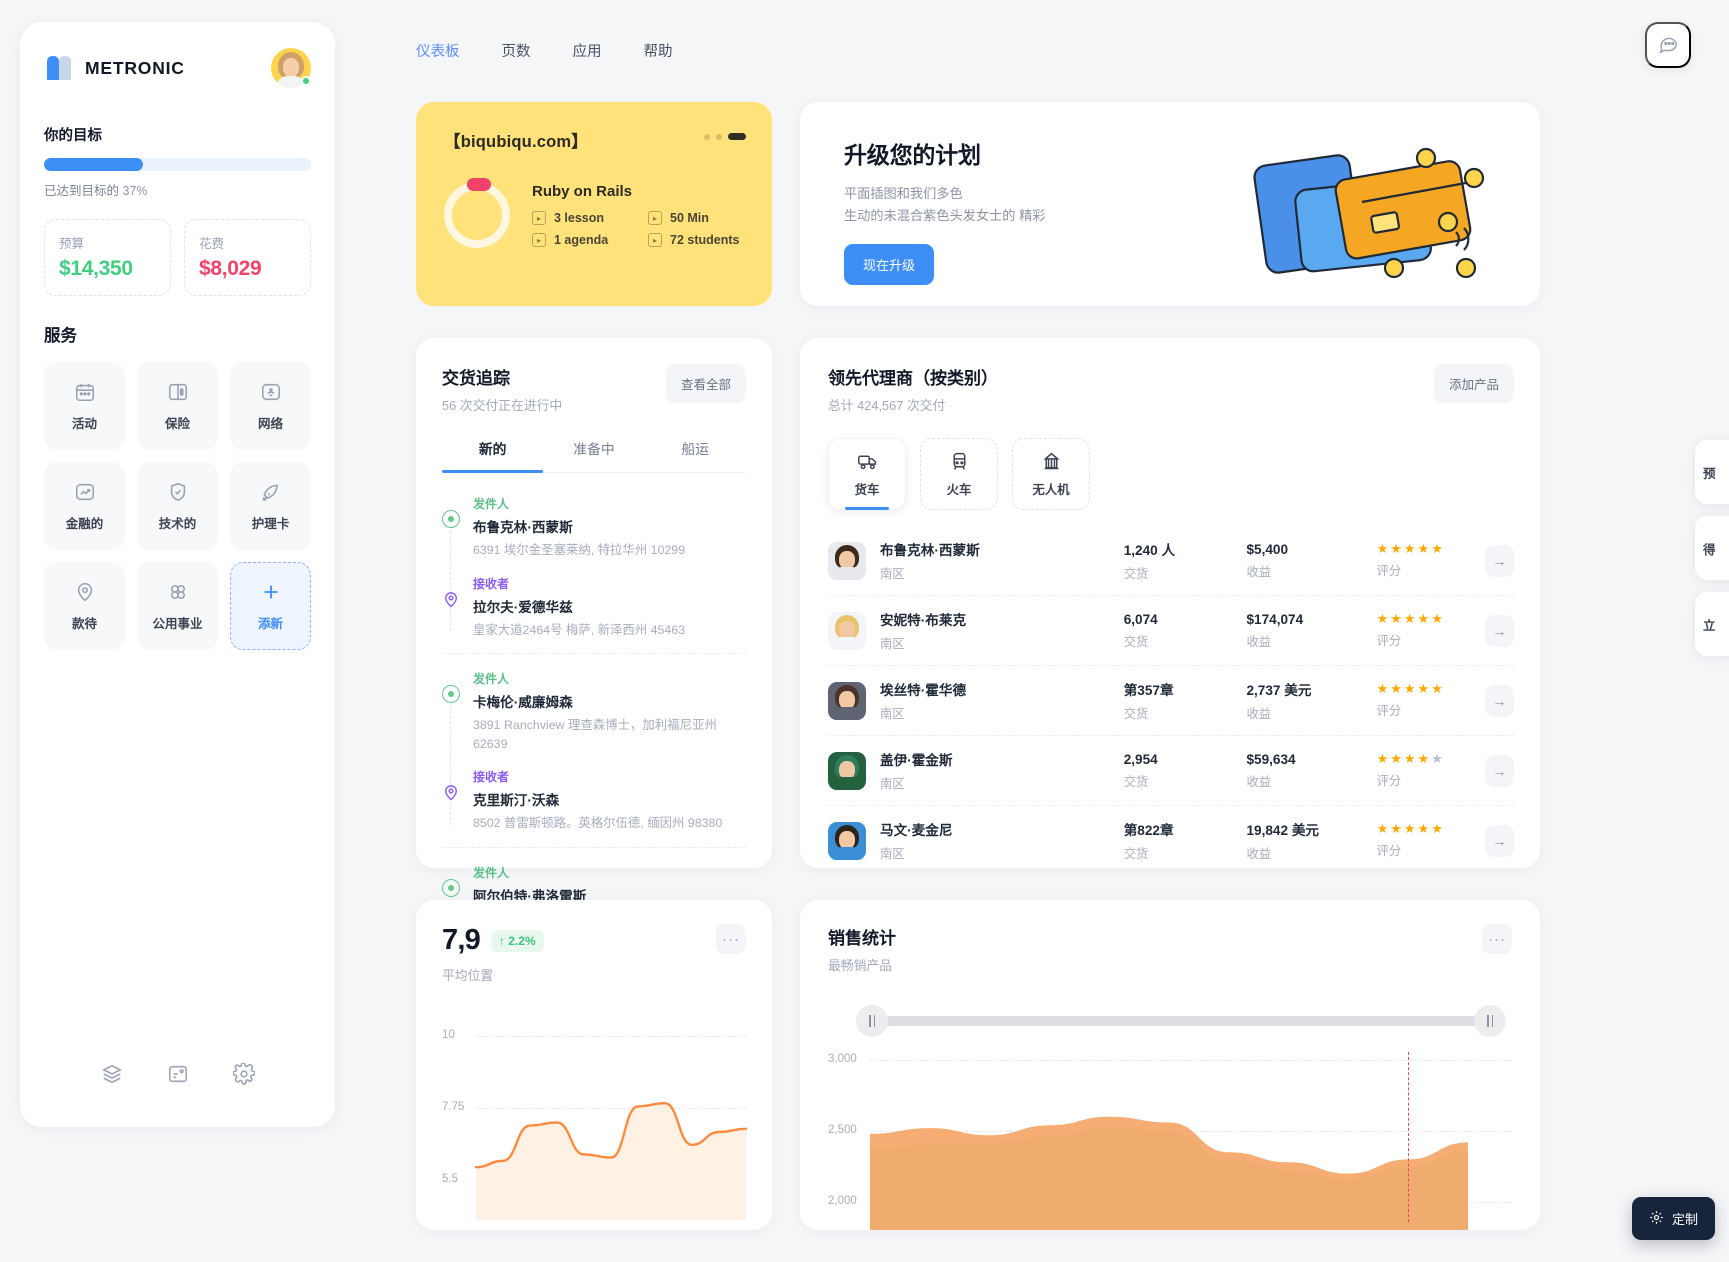 The width and height of the screenshot is (1729, 1262). I want to click on nav-item-apps: 应用, so click(587, 50).